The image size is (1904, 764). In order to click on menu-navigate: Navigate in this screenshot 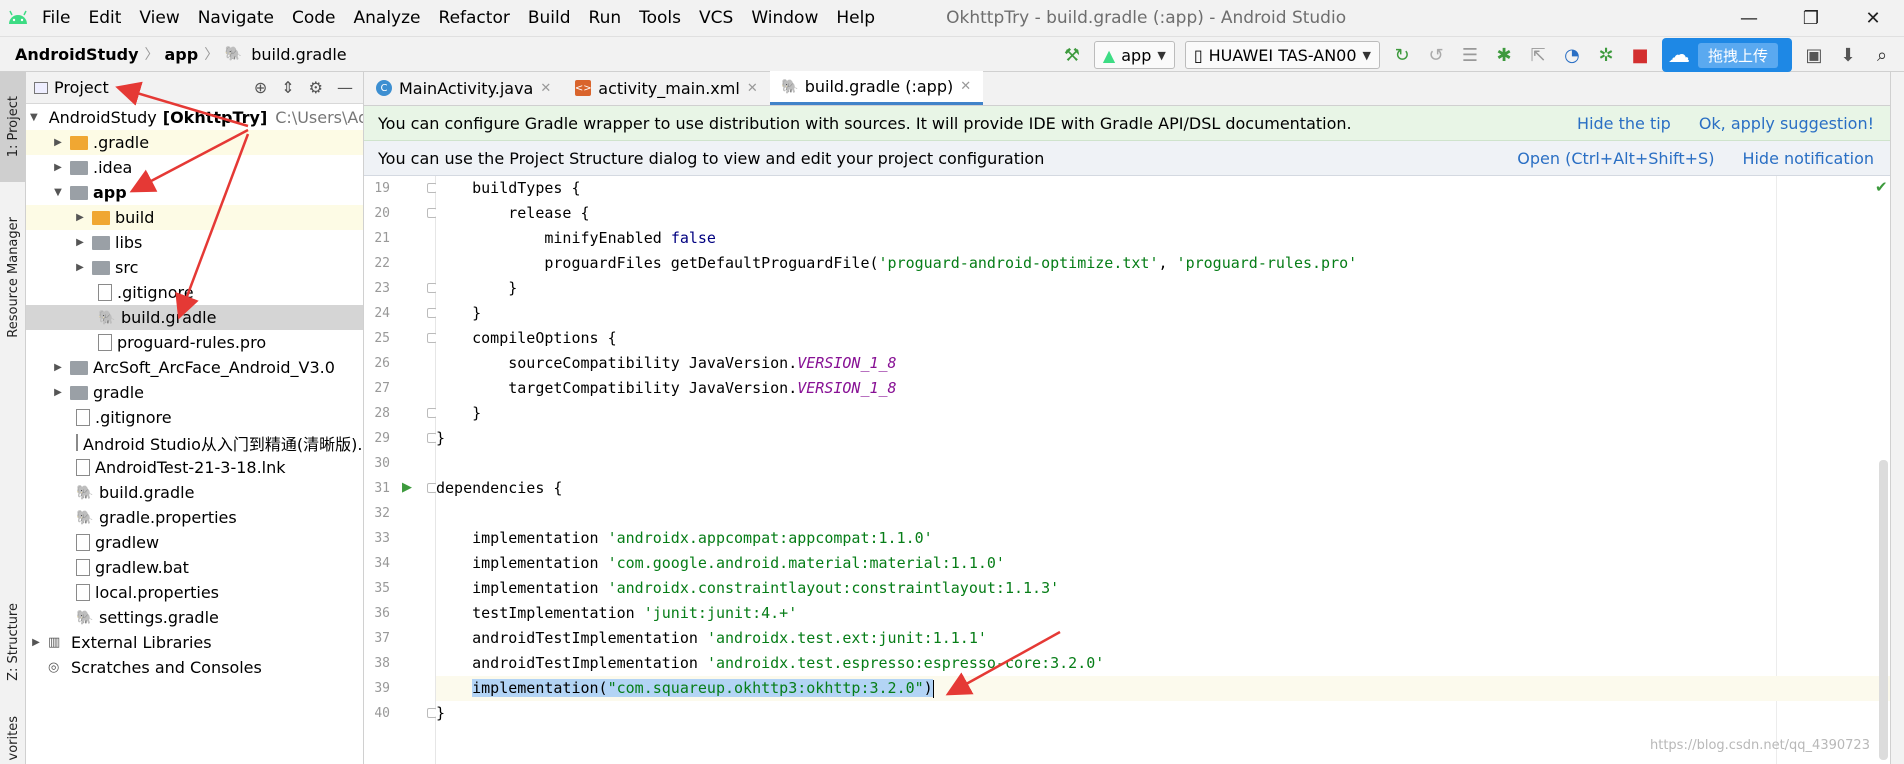, I will do `click(236, 18)`.